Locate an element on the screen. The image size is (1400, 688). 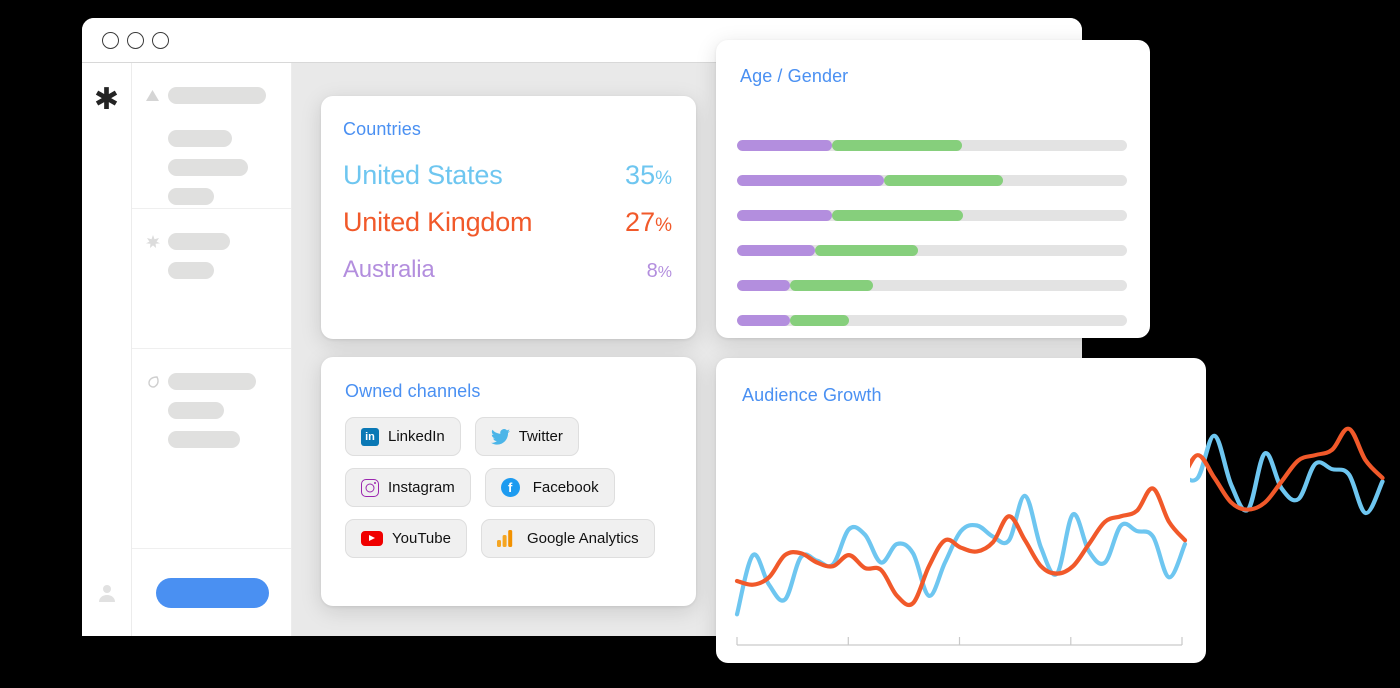
channel-chip-label: YouTube is located at coordinates (421, 538).